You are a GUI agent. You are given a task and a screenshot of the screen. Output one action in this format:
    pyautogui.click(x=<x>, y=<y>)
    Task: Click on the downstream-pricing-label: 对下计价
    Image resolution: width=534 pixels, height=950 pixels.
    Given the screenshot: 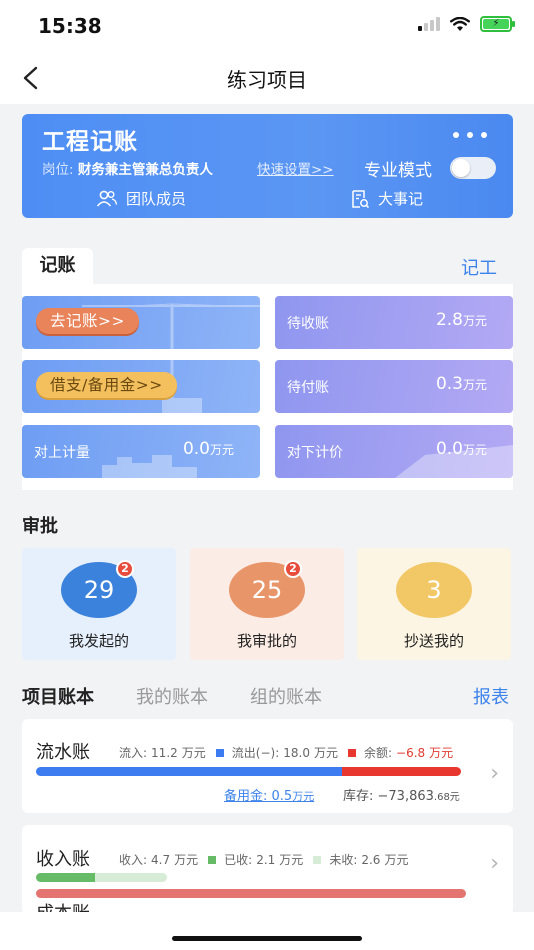 What is the action you would take?
    pyautogui.click(x=315, y=453)
    